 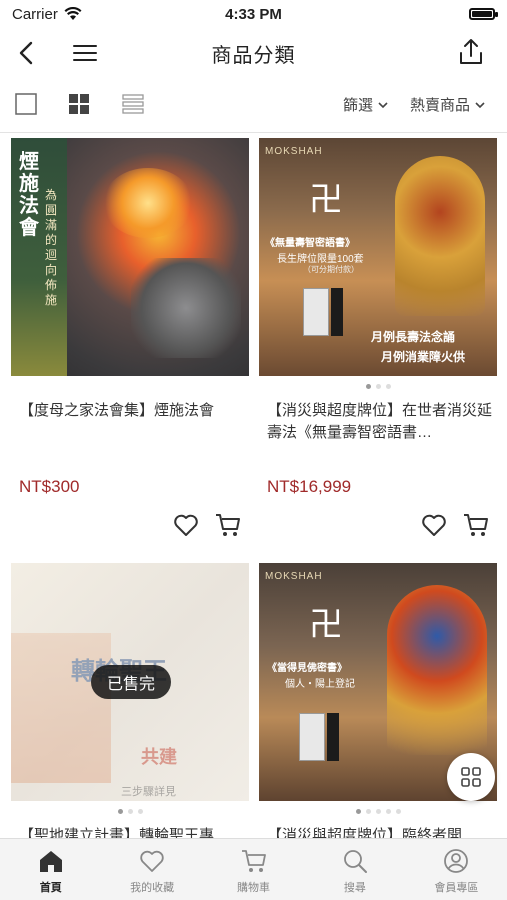 I want to click on nav-bar: 商品分類, so click(x=253, y=53).